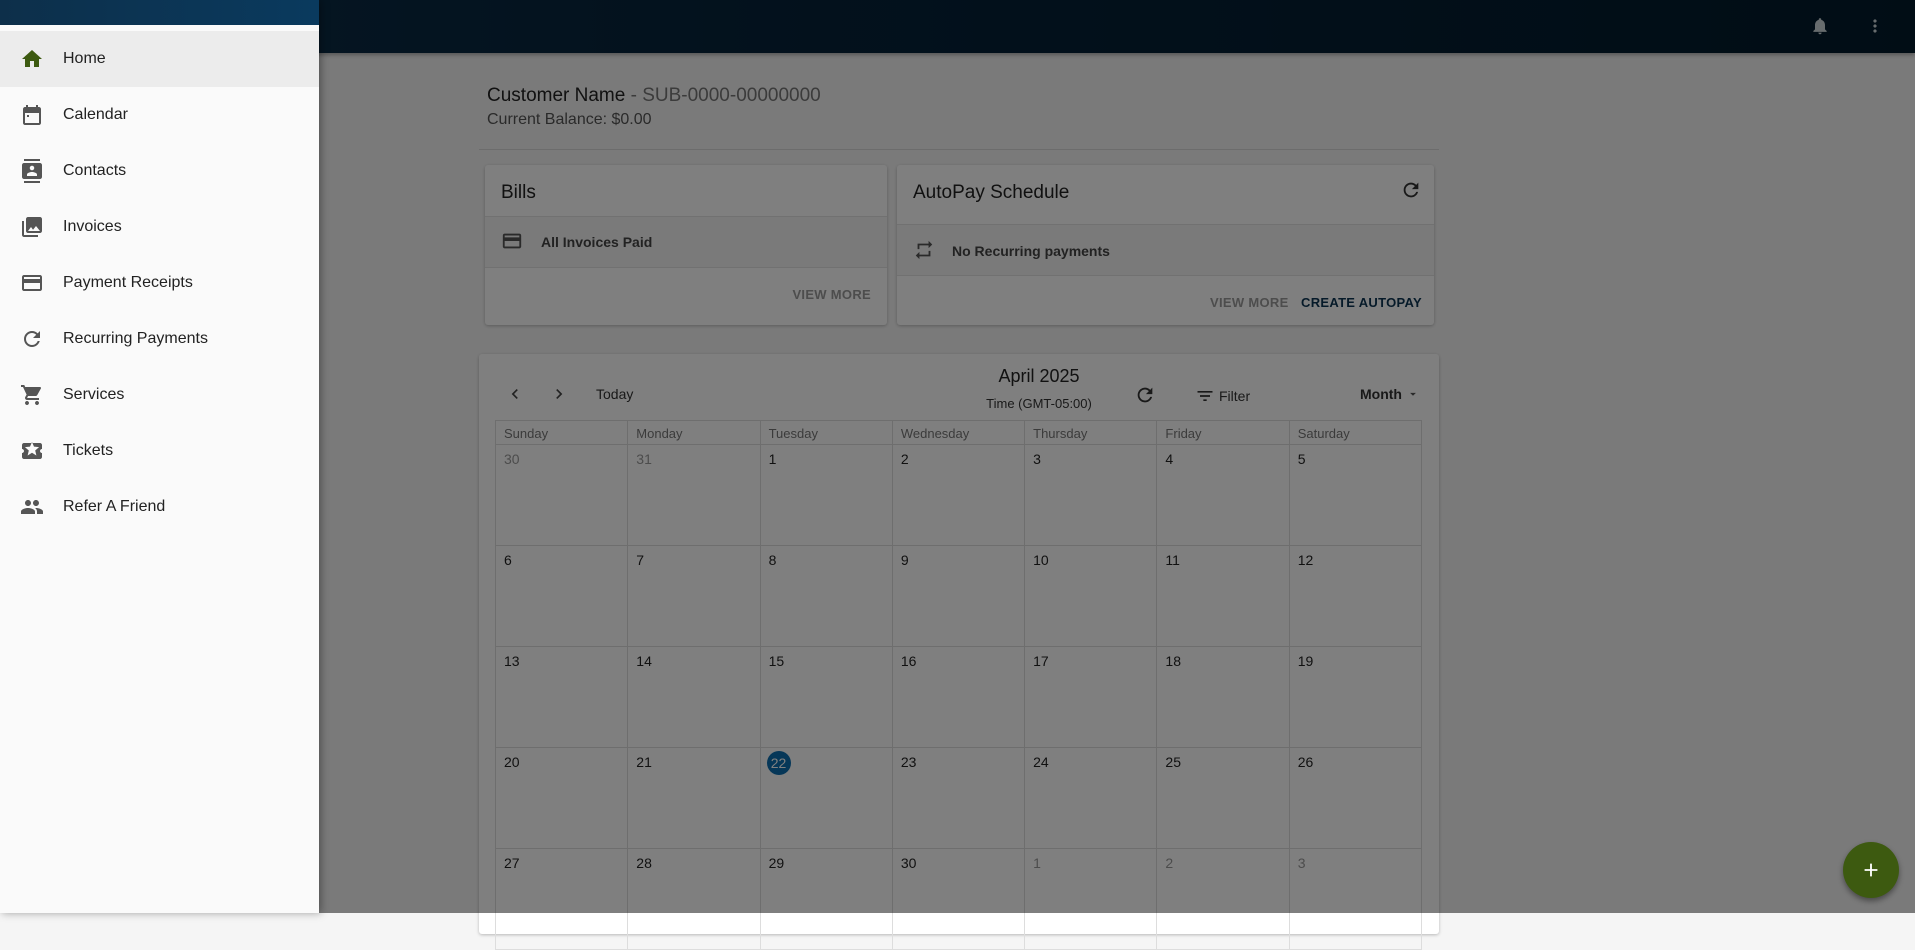 The width and height of the screenshot is (1915, 950). Describe the element at coordinates (114, 506) in the screenshot. I see `sidebar-item-label: Refer A Friend` at that location.